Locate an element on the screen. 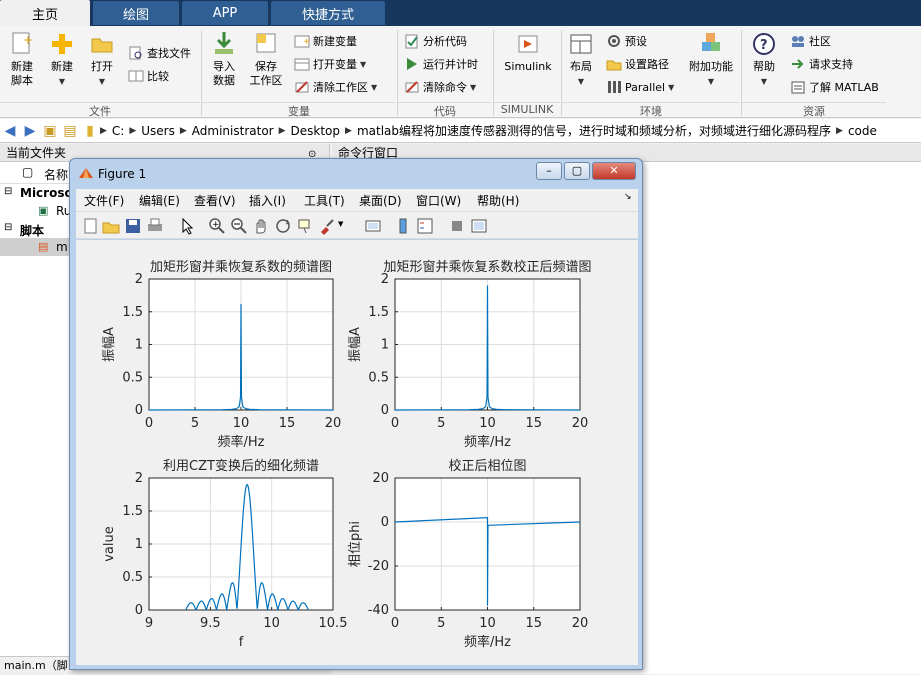  request-support-button: 请求支持 is located at coordinates (821, 64).